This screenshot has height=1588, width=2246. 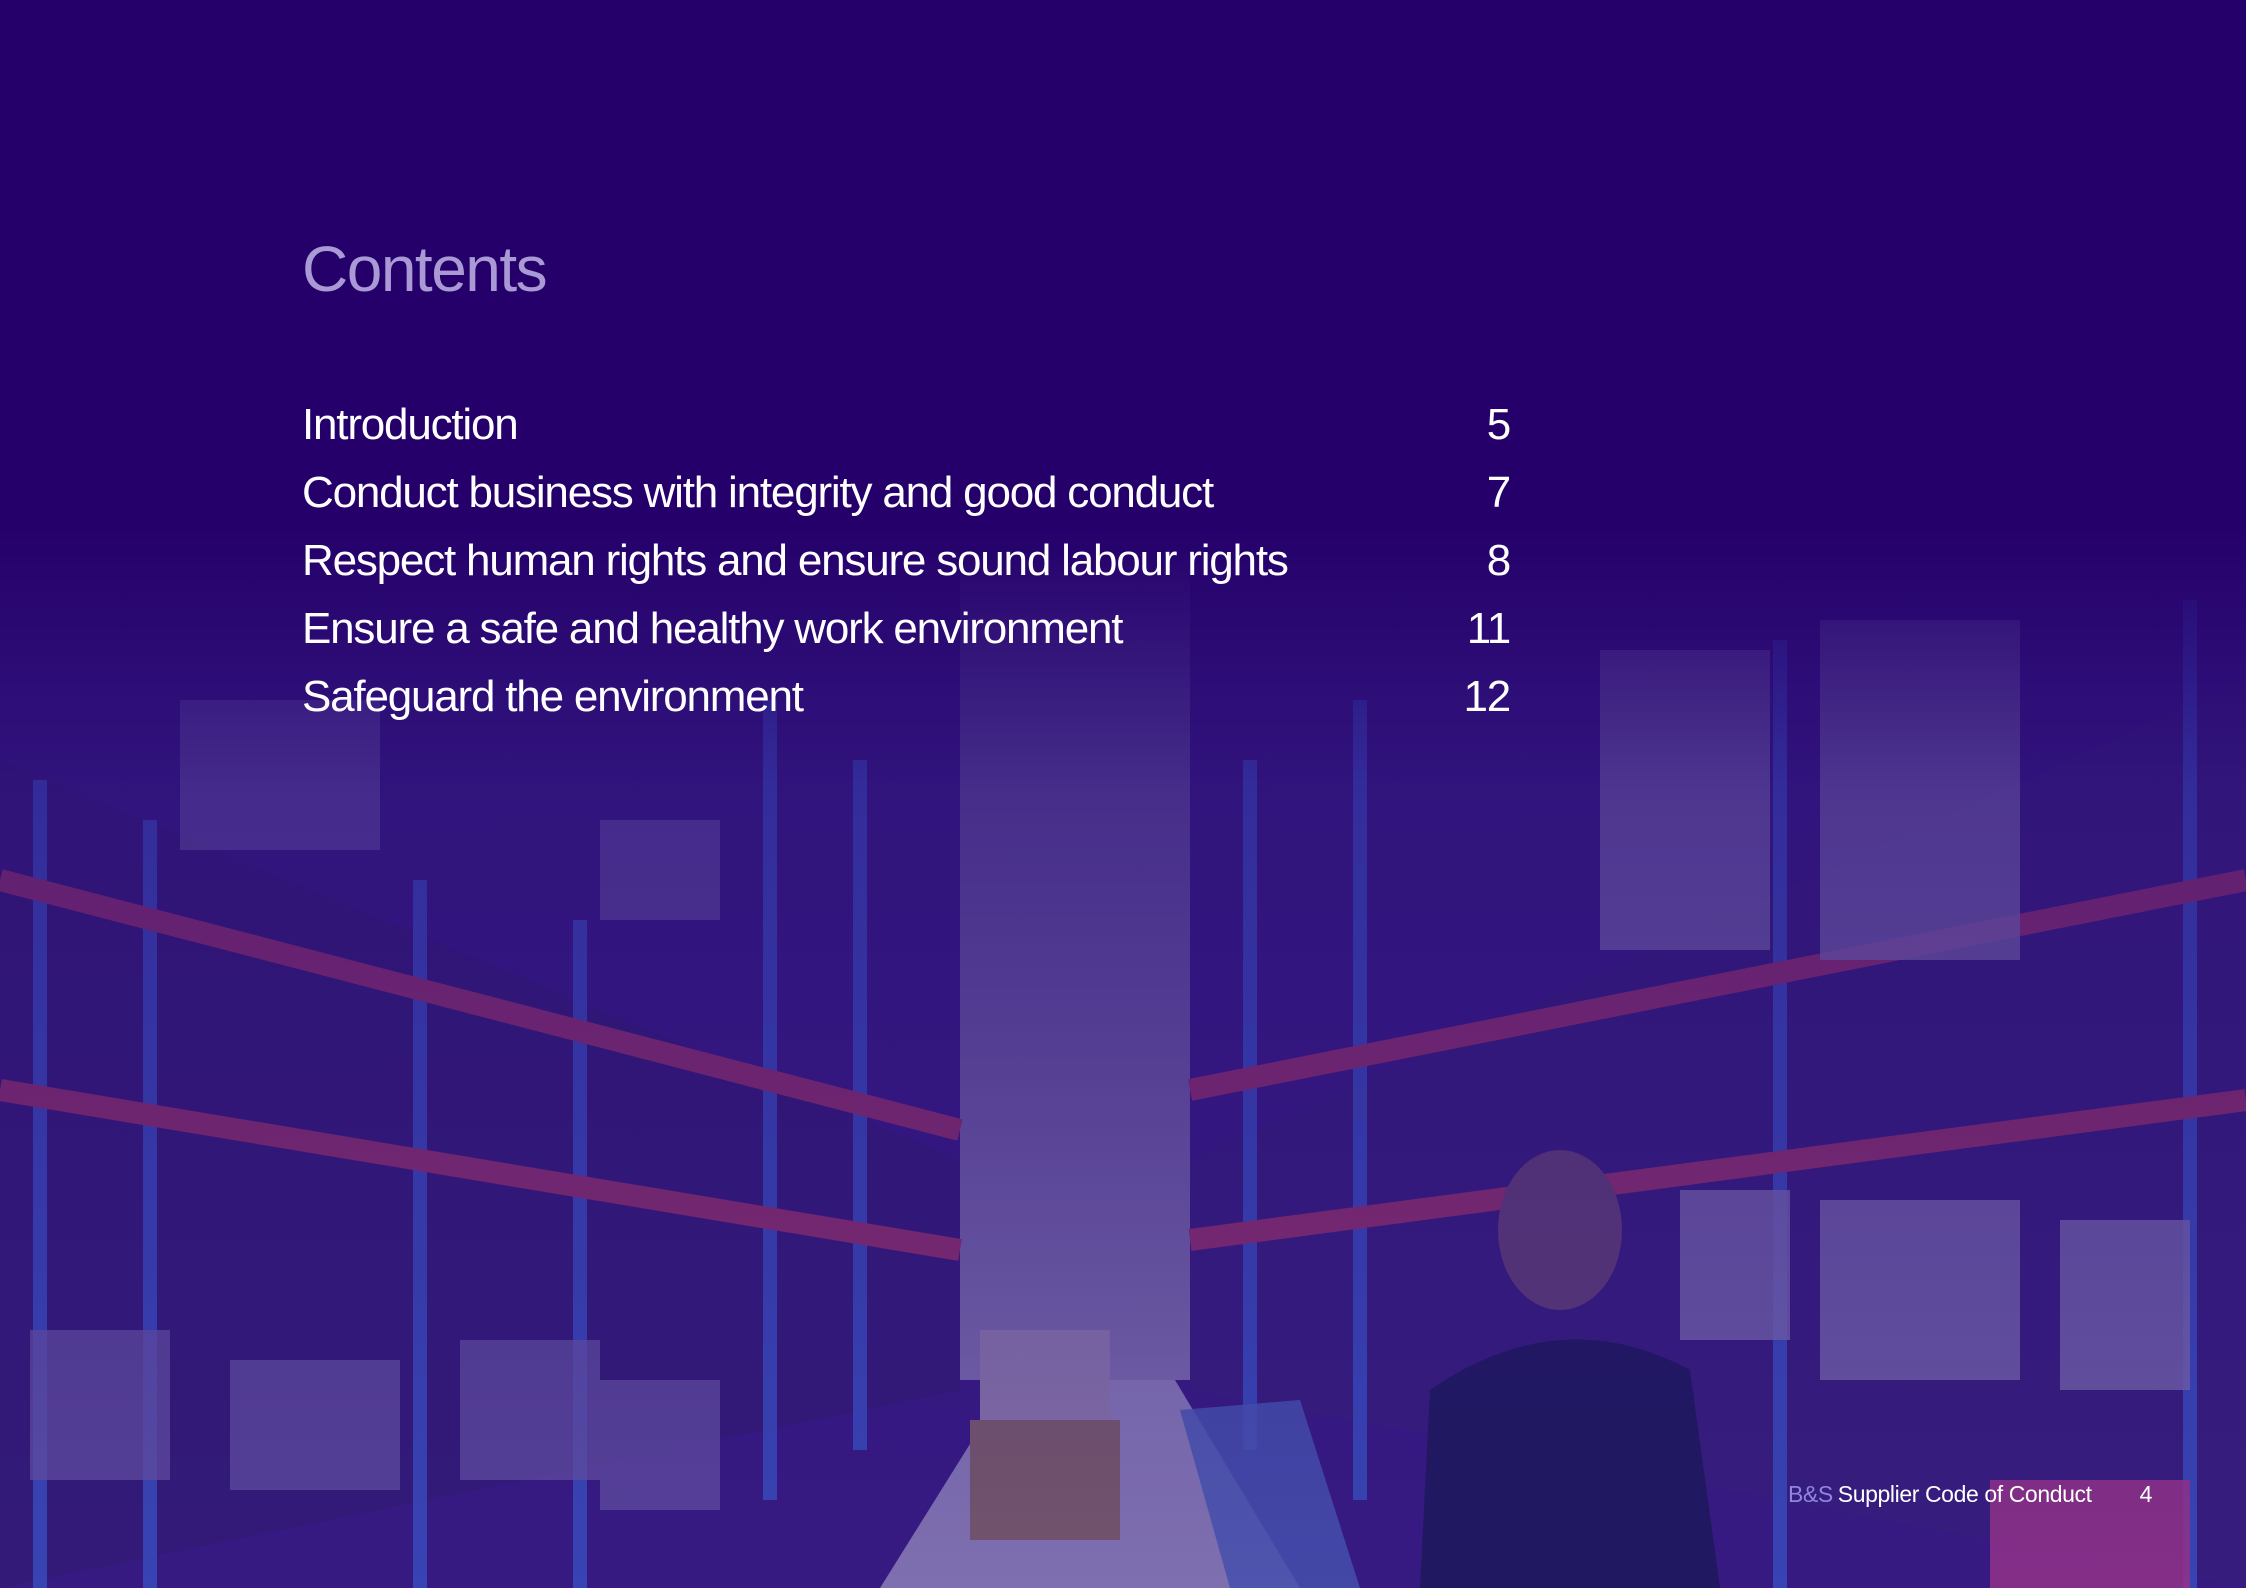 What do you see at coordinates (1498, 424) in the screenshot?
I see `toc-item-page: 5` at bounding box center [1498, 424].